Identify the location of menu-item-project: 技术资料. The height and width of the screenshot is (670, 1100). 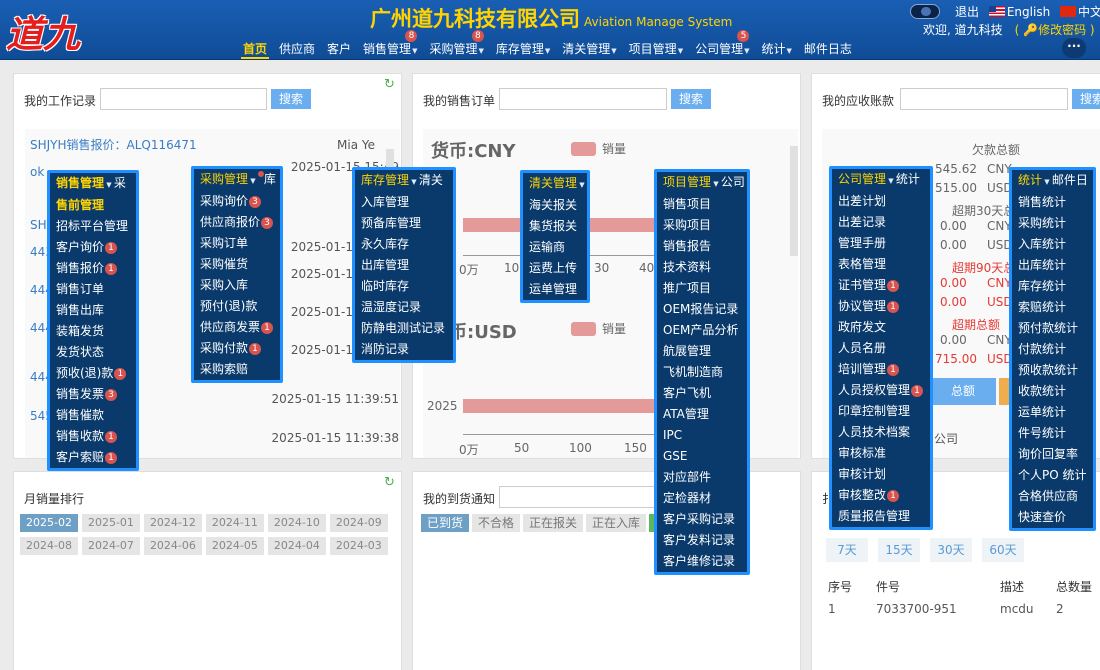
(702, 267).